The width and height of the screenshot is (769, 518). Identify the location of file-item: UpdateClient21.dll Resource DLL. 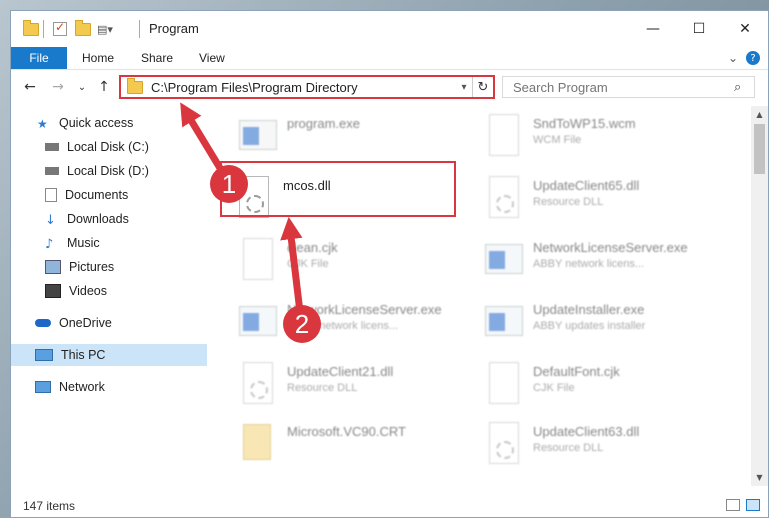
(357, 389).